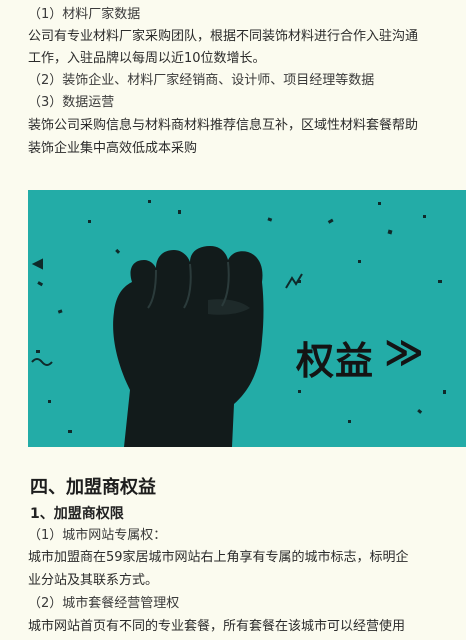 This screenshot has height=640, width=466. What do you see at coordinates (147, 58) in the screenshot?
I see `item1-line2: 工作，入驻品牌以每周以近10位数增长。` at bounding box center [147, 58].